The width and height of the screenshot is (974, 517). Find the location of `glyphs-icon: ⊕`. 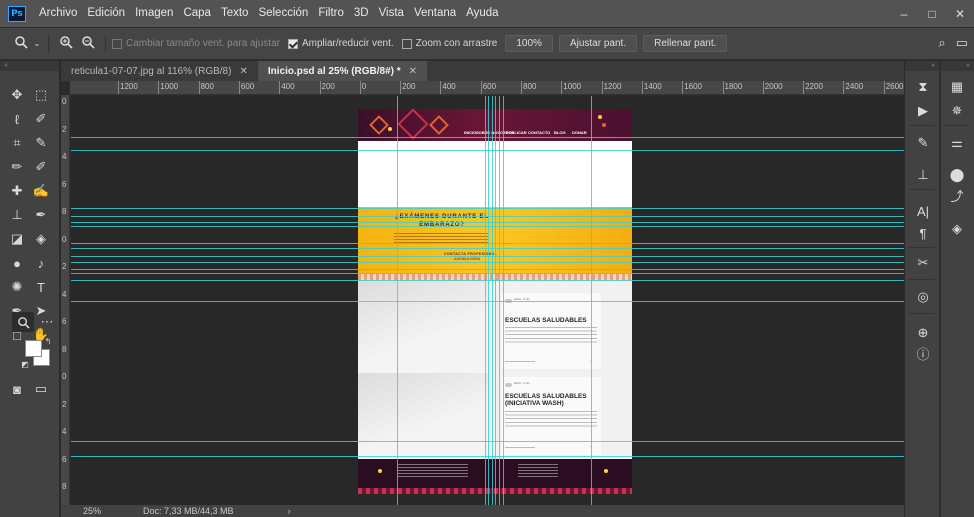

glyphs-icon: ⊕ is located at coordinates (923, 333).